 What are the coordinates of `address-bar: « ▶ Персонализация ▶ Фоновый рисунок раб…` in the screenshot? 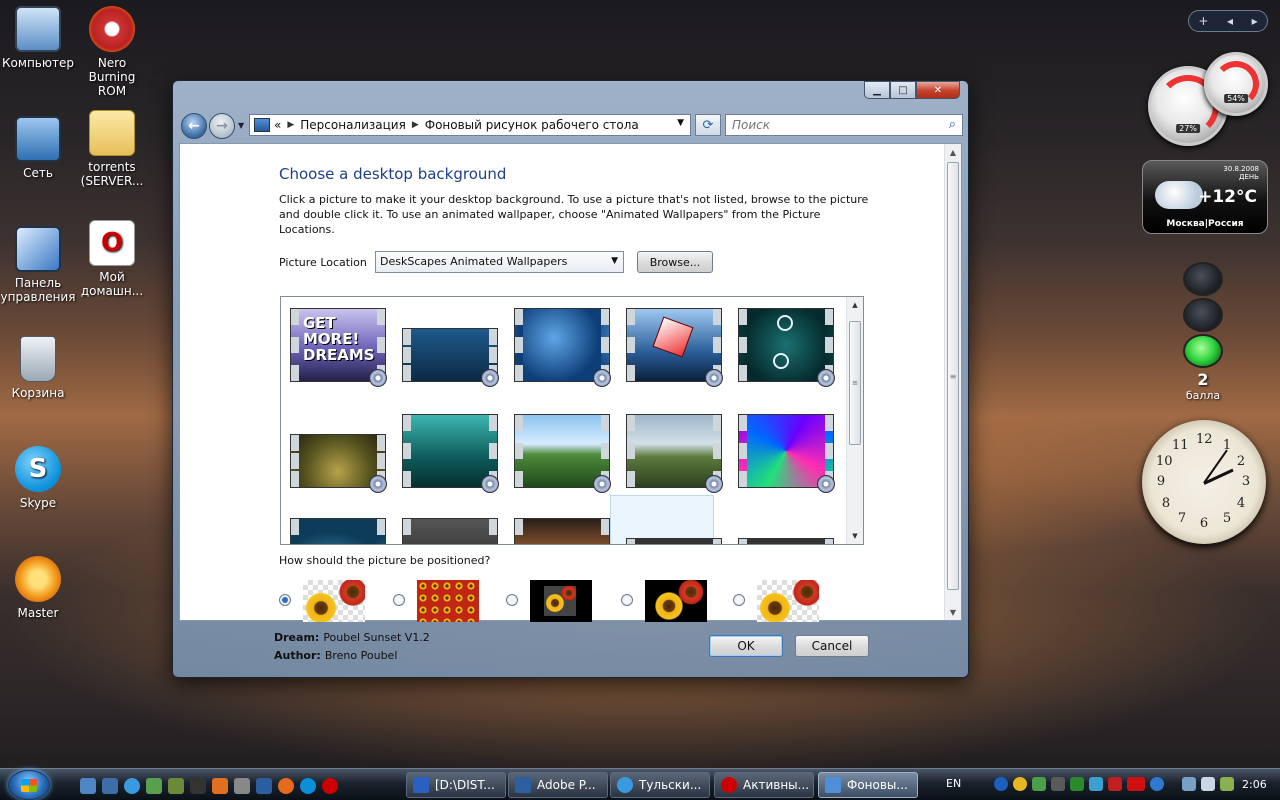 It's located at (470, 125).